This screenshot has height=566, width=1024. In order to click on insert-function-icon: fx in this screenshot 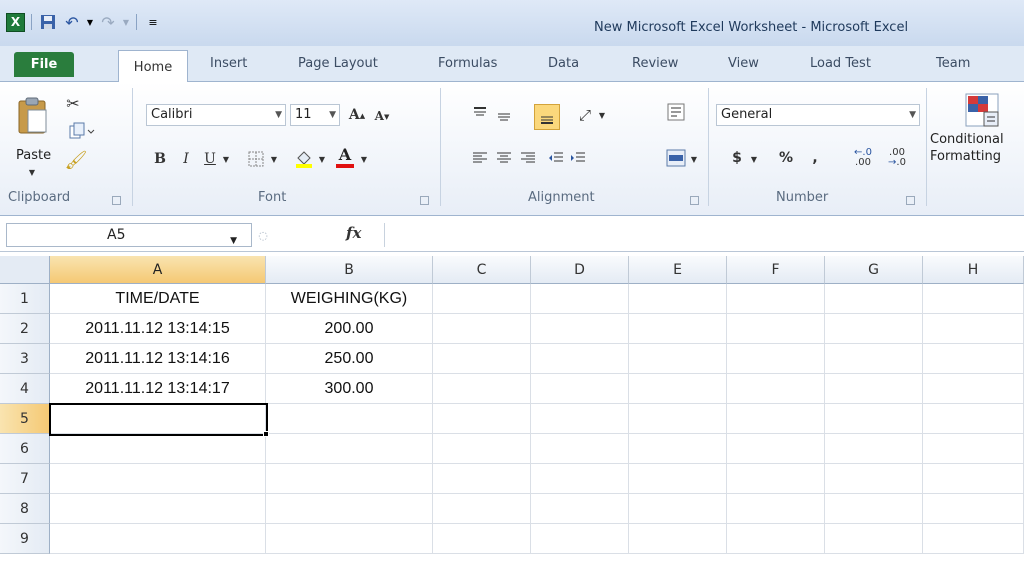, I will do `click(353, 233)`.